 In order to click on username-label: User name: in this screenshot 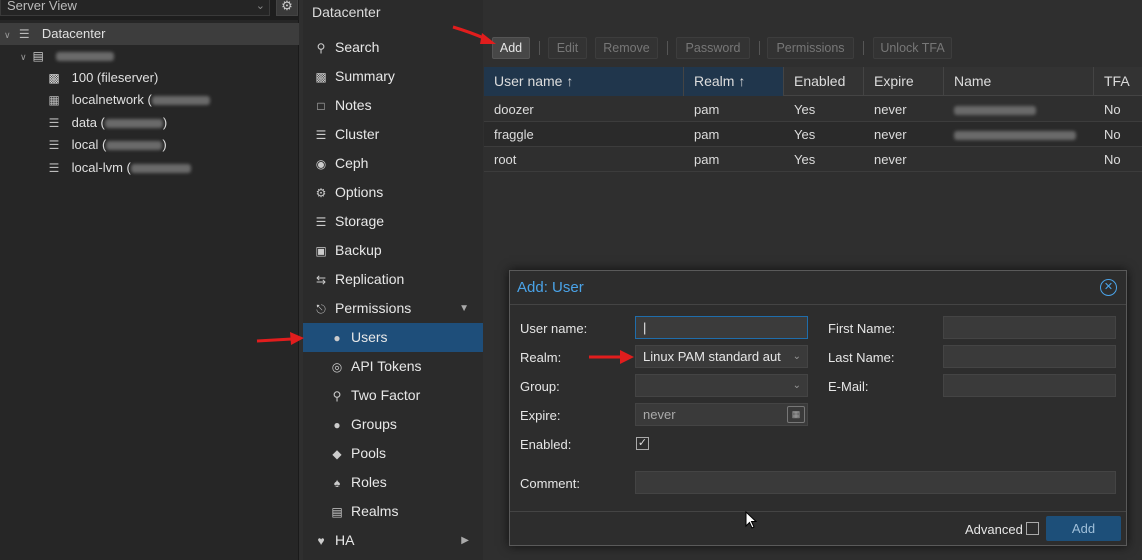, I will do `click(554, 328)`.